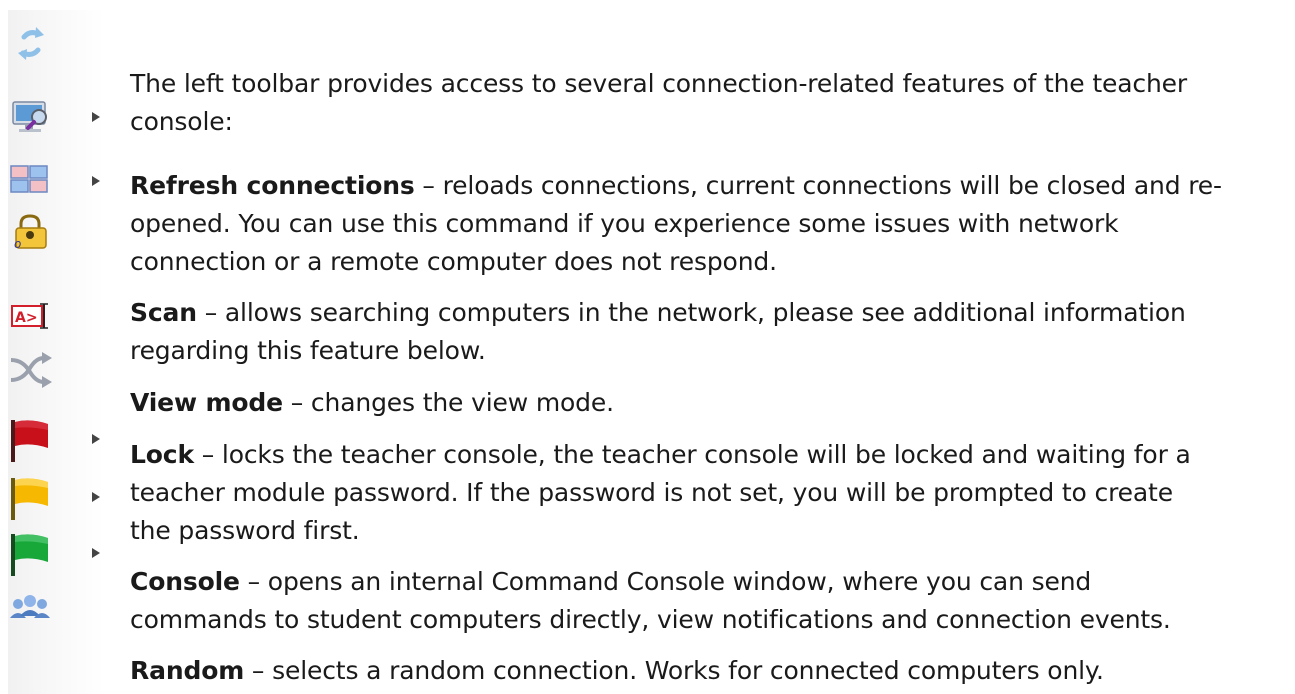 Image resolution: width=1295 pixels, height=694 pixels. What do you see at coordinates (96, 553) in the screenshot?
I see `green-flag-menu-arrow-icon` at bounding box center [96, 553].